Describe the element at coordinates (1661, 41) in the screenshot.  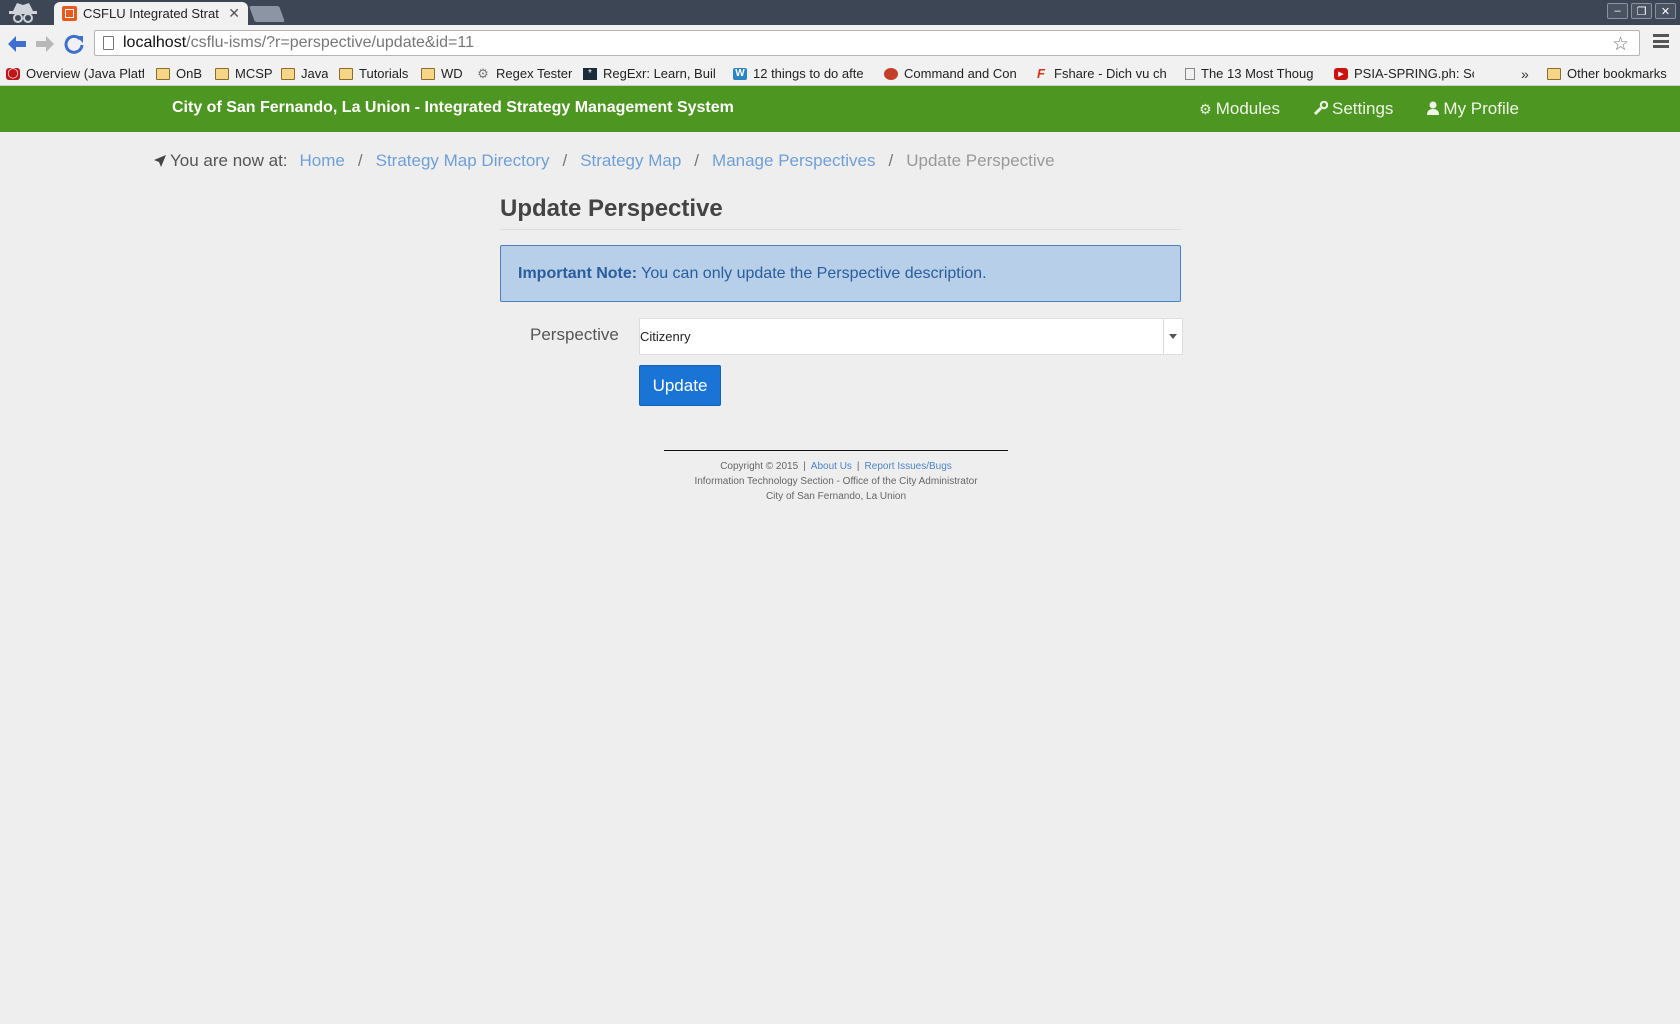
I see `chrome-menu-icon` at that location.